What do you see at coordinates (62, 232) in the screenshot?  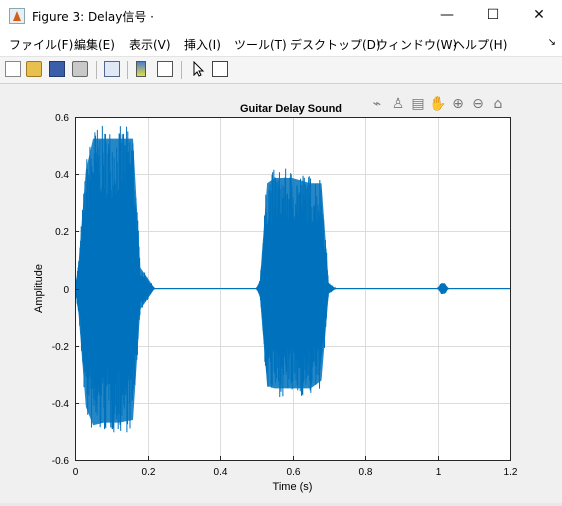 I see `y-tick-label: 0.2` at bounding box center [62, 232].